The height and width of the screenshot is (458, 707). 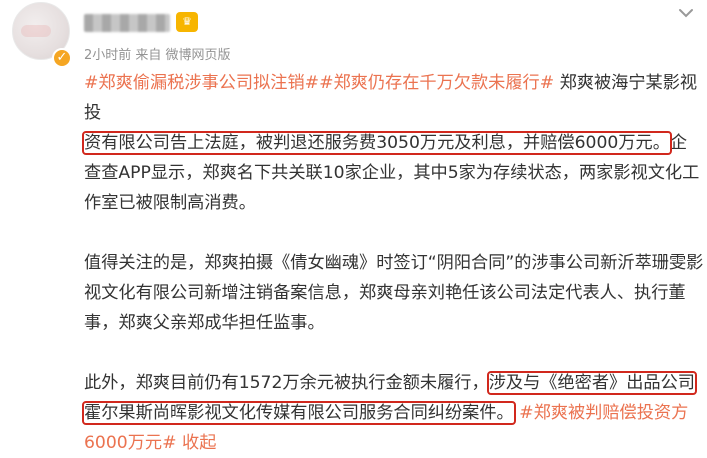 I want to click on verified-icon: ✓, so click(x=62, y=58).